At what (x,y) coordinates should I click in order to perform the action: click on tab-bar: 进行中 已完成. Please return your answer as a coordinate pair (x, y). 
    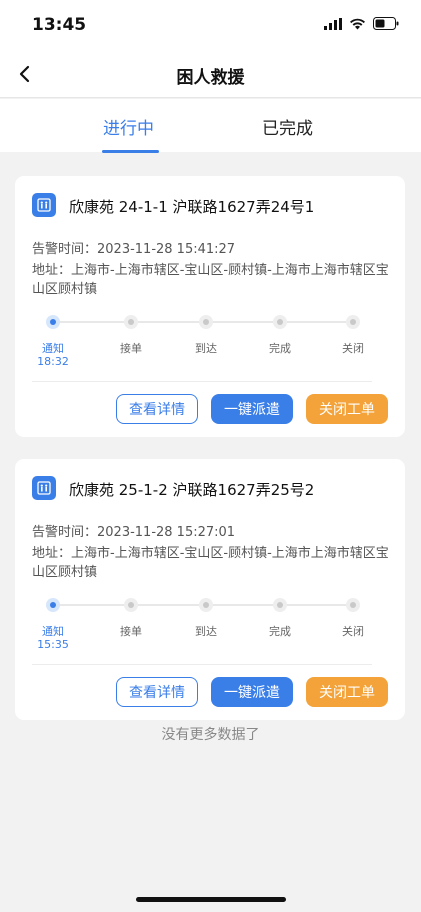
    Looking at the image, I should click on (210, 126).